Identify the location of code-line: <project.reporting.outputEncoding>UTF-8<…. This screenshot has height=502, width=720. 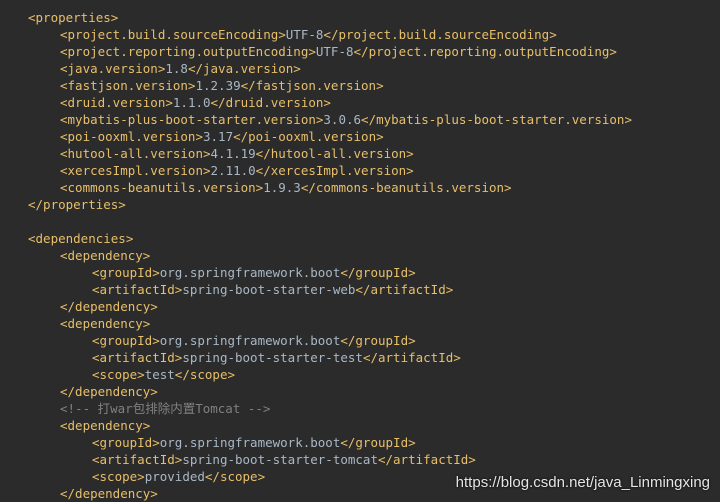
(360, 51).